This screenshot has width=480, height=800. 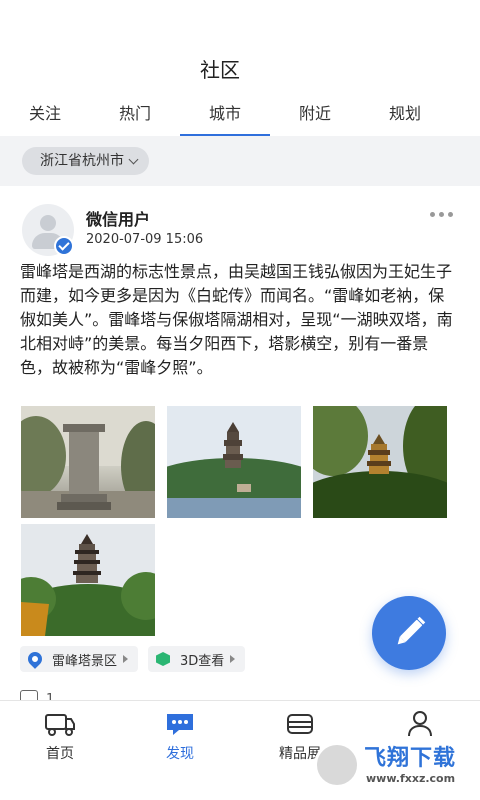 I want to click on watermark: 飞翔下载 www.fxxz.com, so click(x=397, y=764).